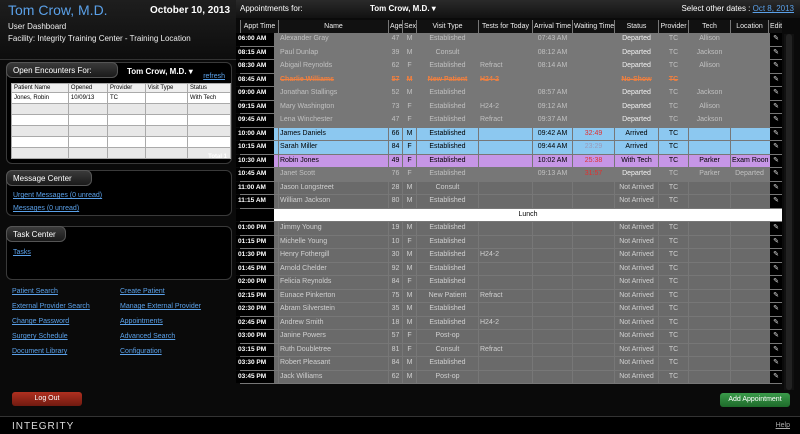 The height and width of the screenshot is (434, 800). I want to click on link-external-provider-search: External Provider Search, so click(51, 306).